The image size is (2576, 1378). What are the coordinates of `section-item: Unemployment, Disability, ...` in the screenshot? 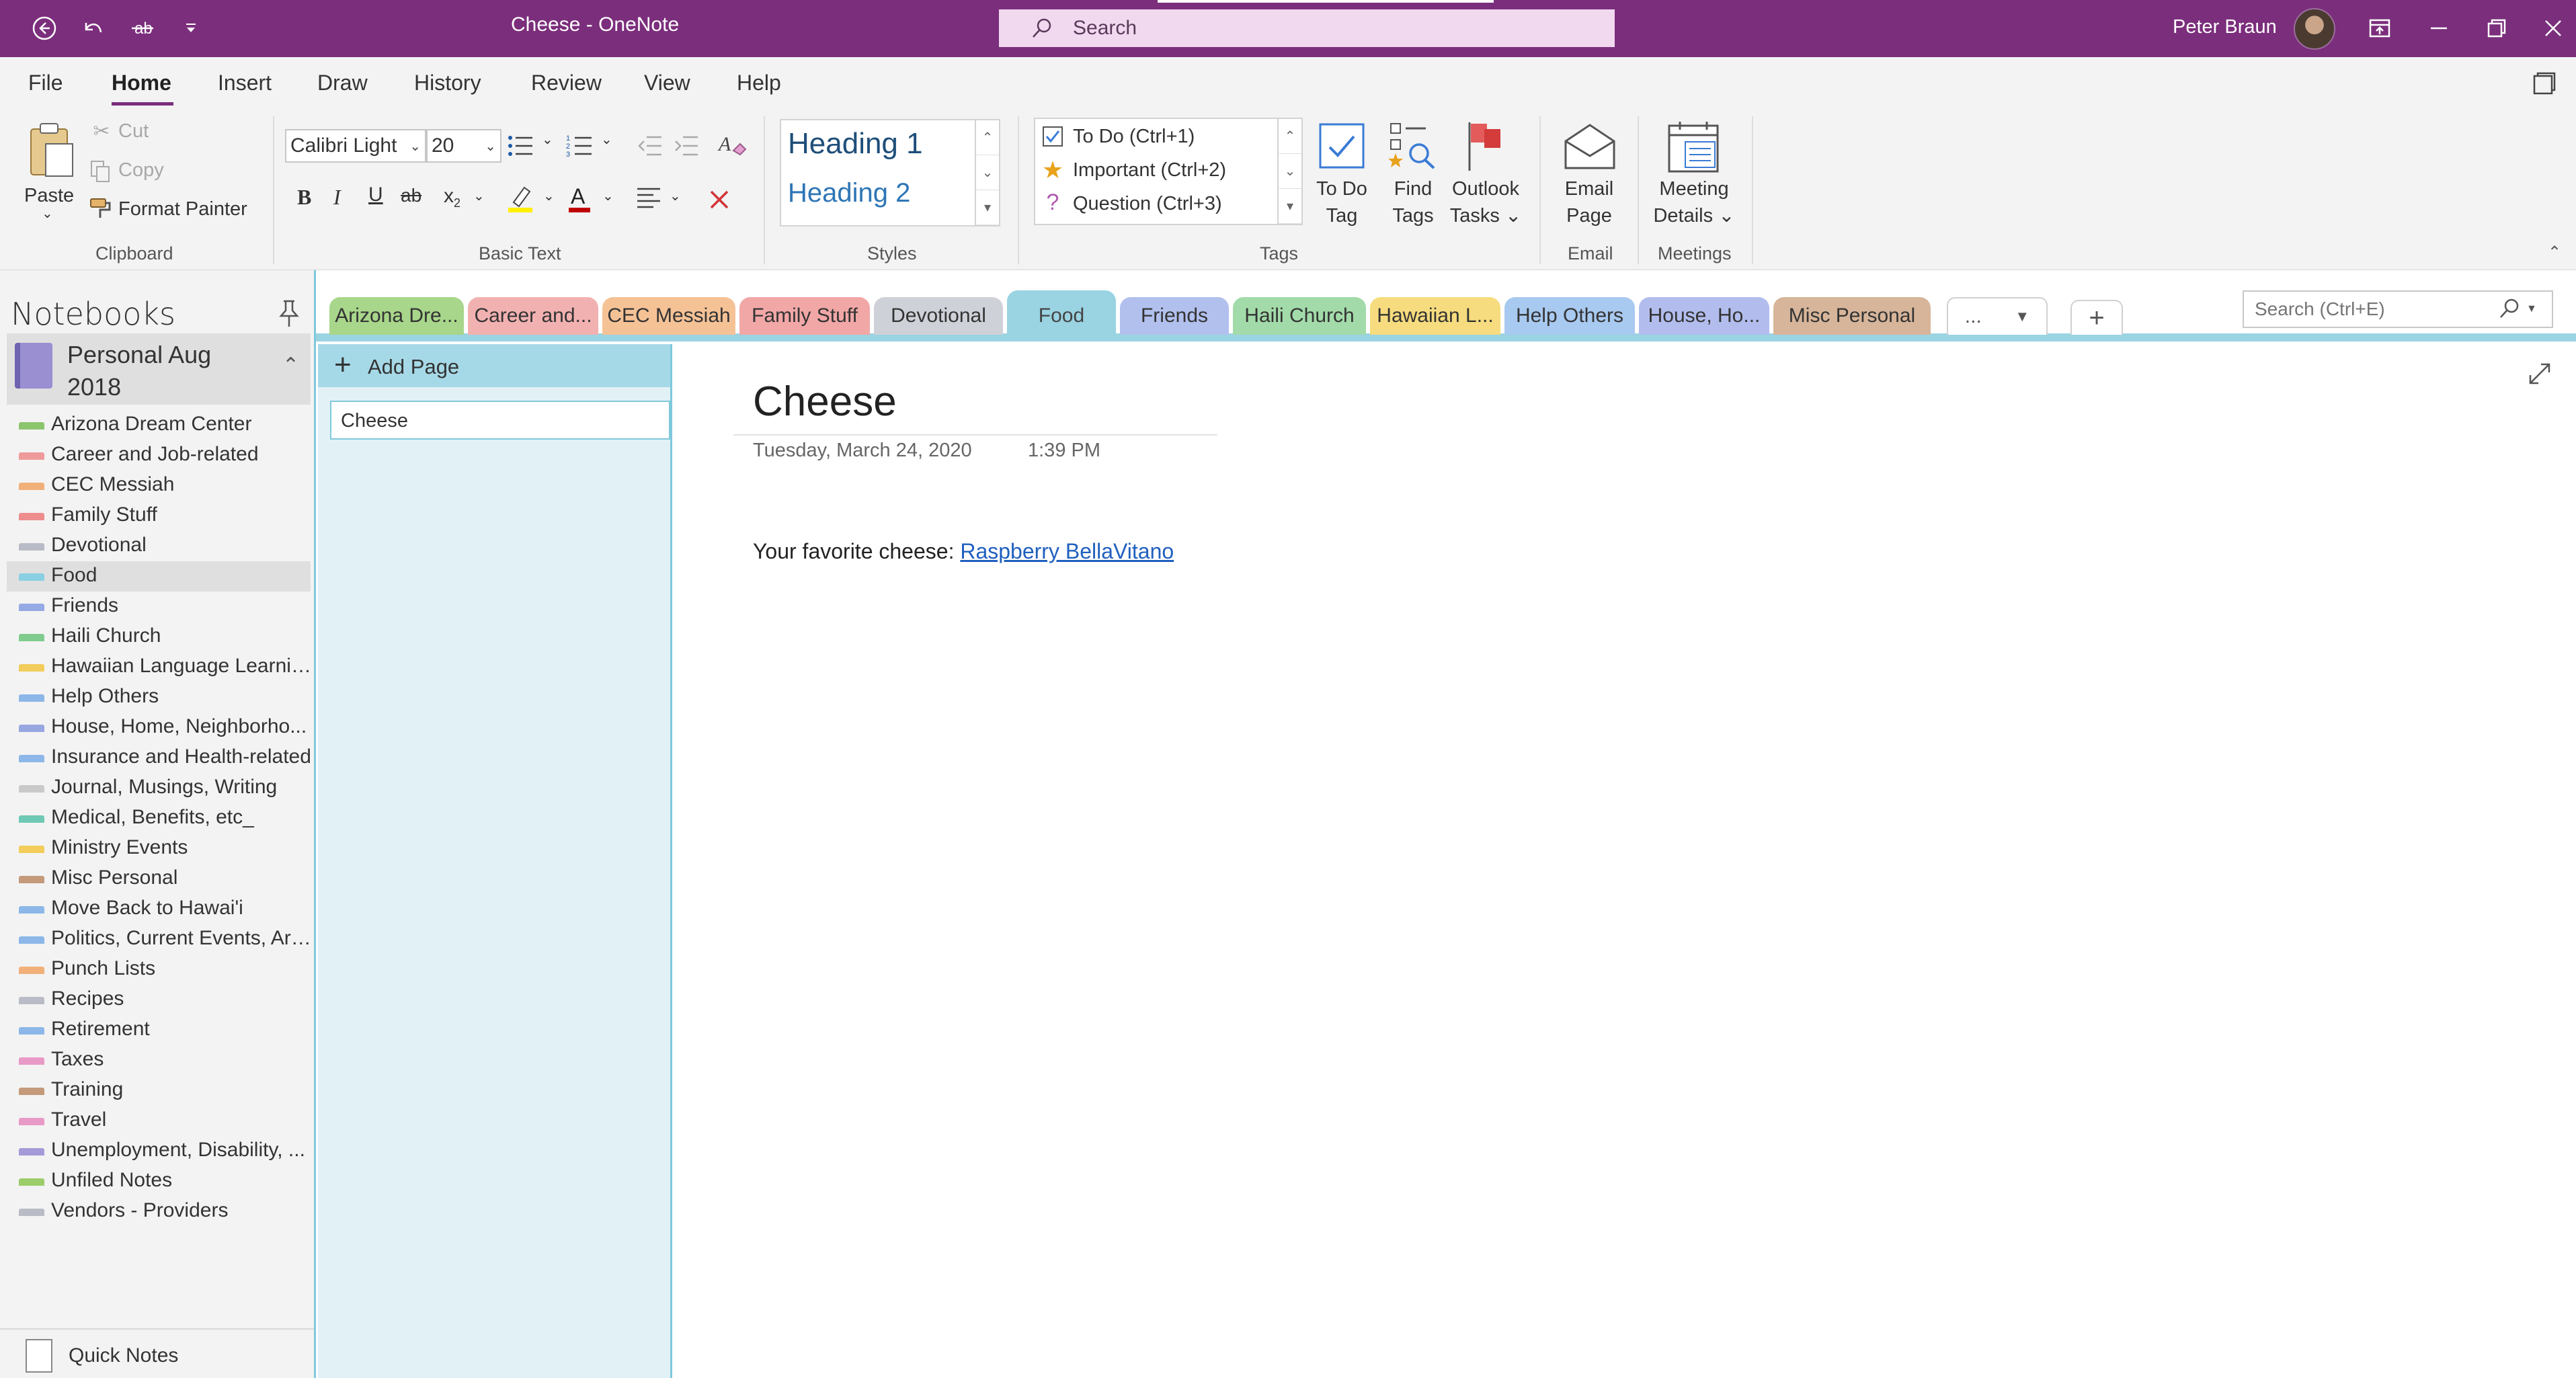 It's located at (159, 1151).